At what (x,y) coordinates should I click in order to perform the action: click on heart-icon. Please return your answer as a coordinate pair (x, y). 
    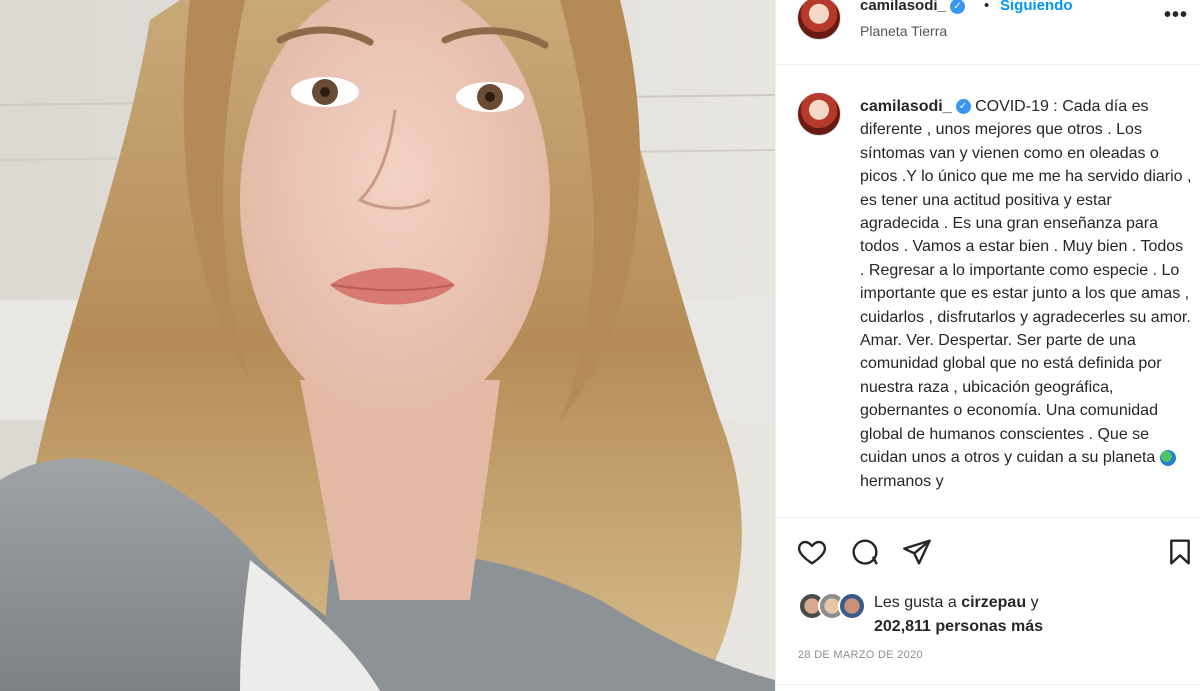
    Looking at the image, I should click on (813, 553).